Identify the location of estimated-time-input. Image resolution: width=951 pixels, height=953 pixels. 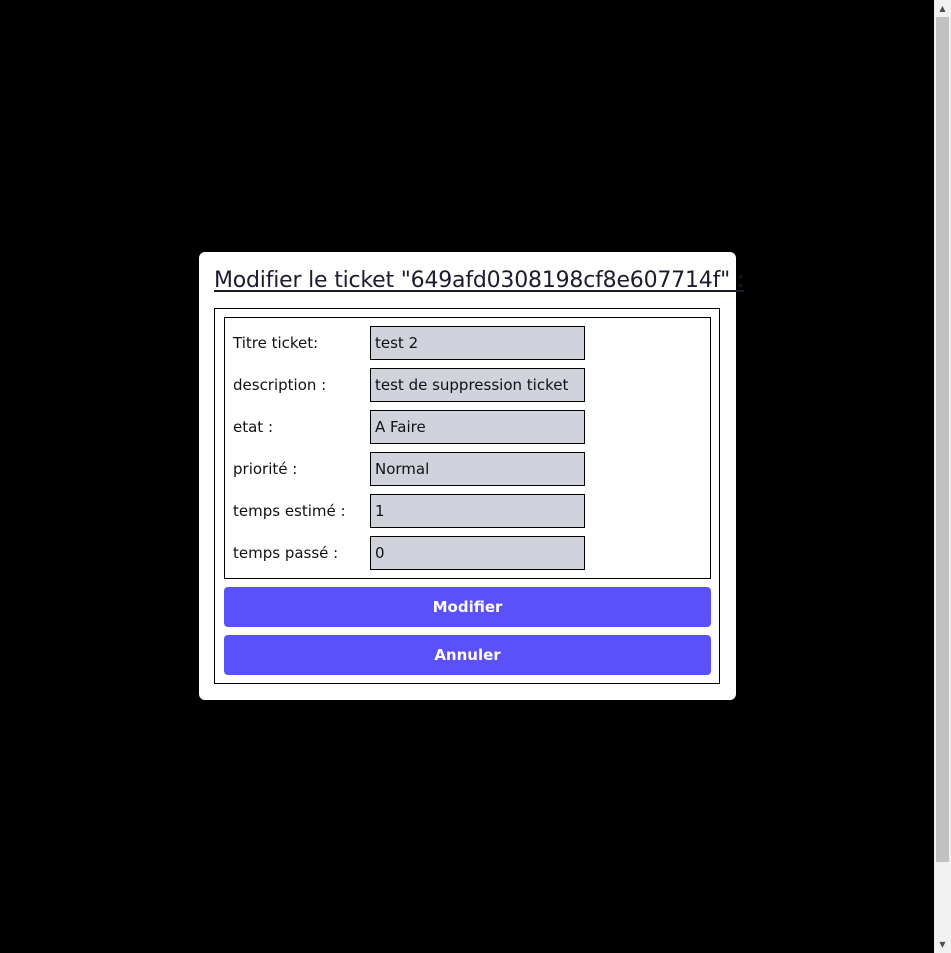
(477, 511).